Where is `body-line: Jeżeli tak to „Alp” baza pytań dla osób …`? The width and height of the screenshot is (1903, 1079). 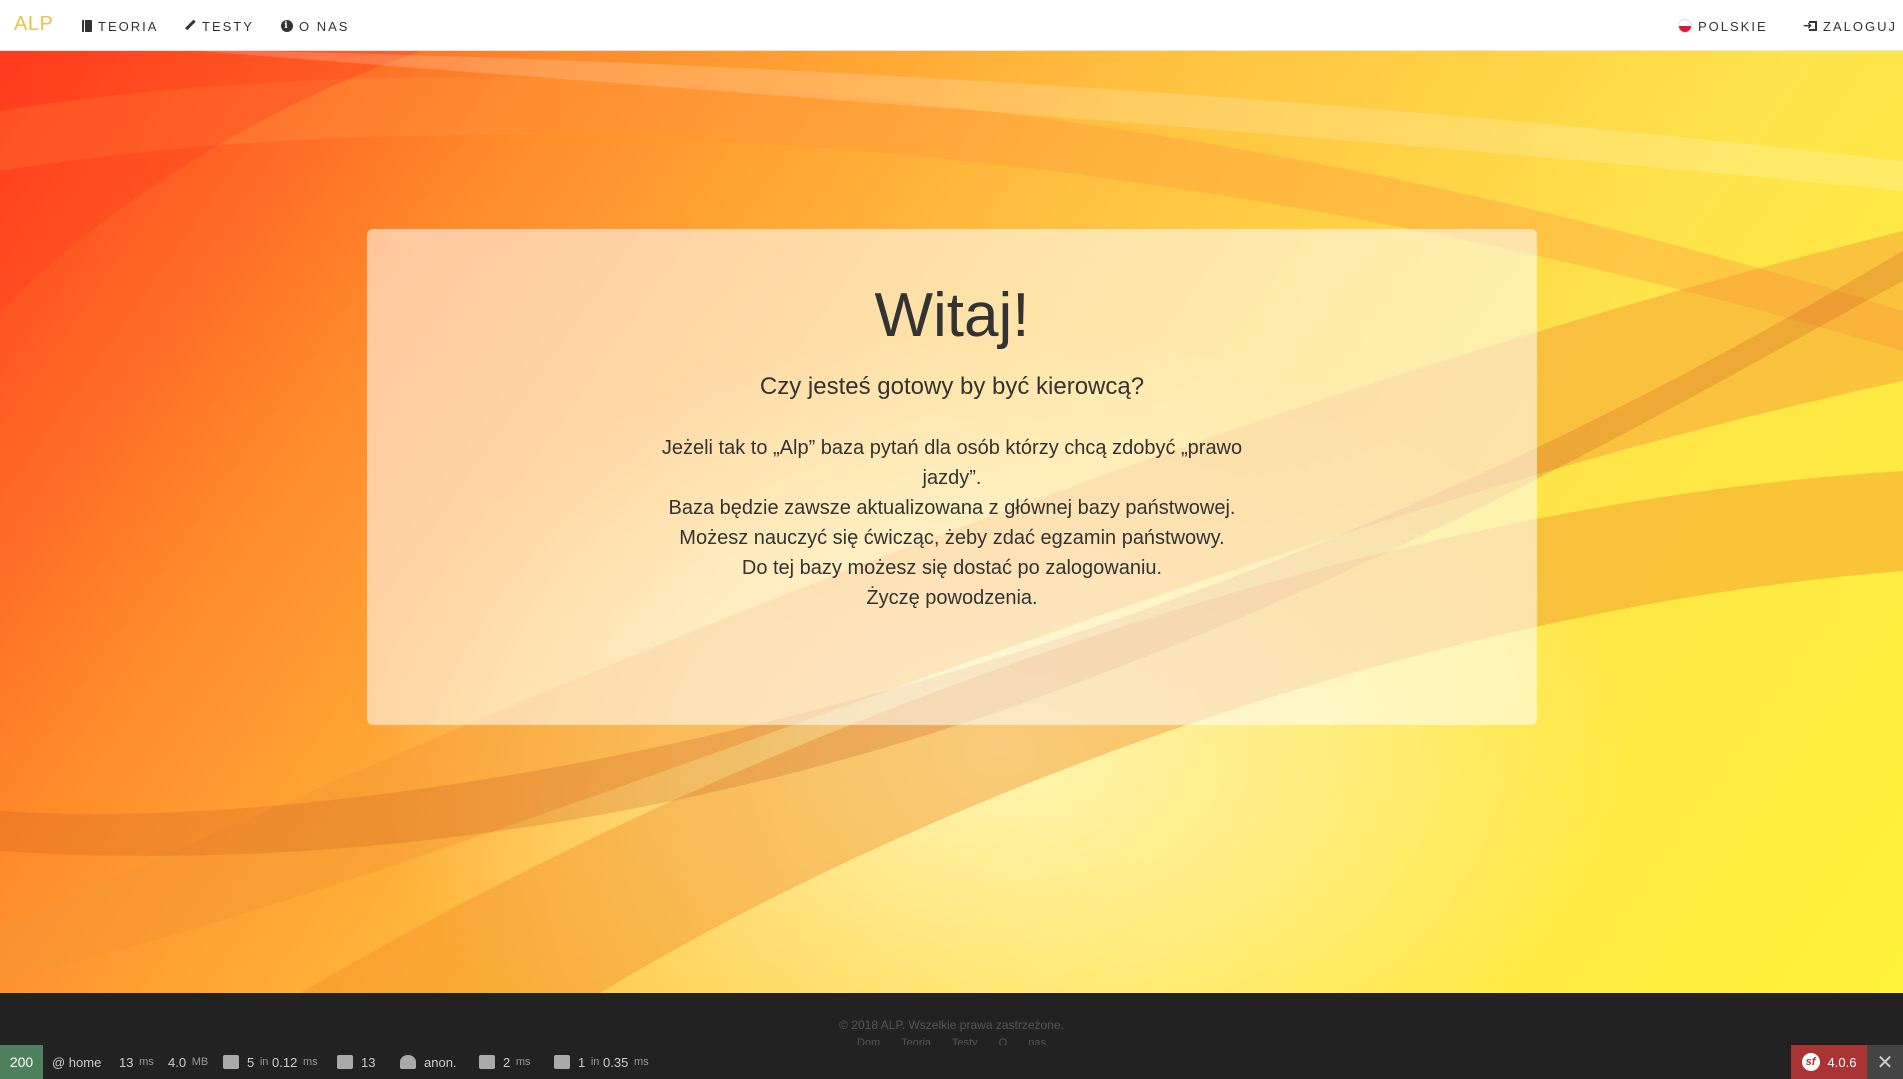
body-line: Jeżeli tak to „Alp” baza pytań dla osób … is located at coordinates (952, 463).